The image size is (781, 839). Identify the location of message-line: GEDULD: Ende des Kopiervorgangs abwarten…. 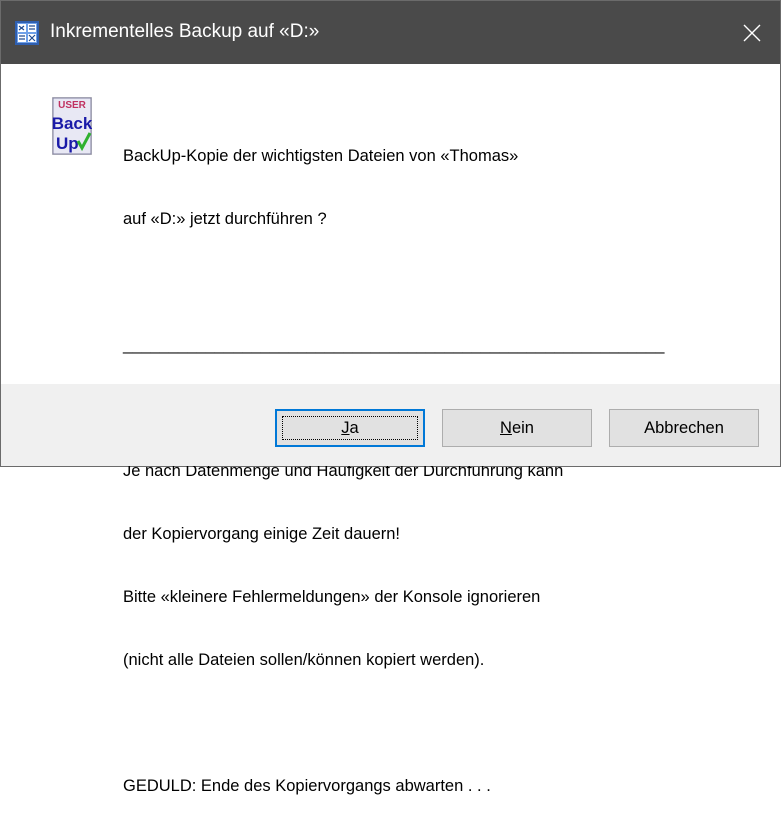
(307, 786).